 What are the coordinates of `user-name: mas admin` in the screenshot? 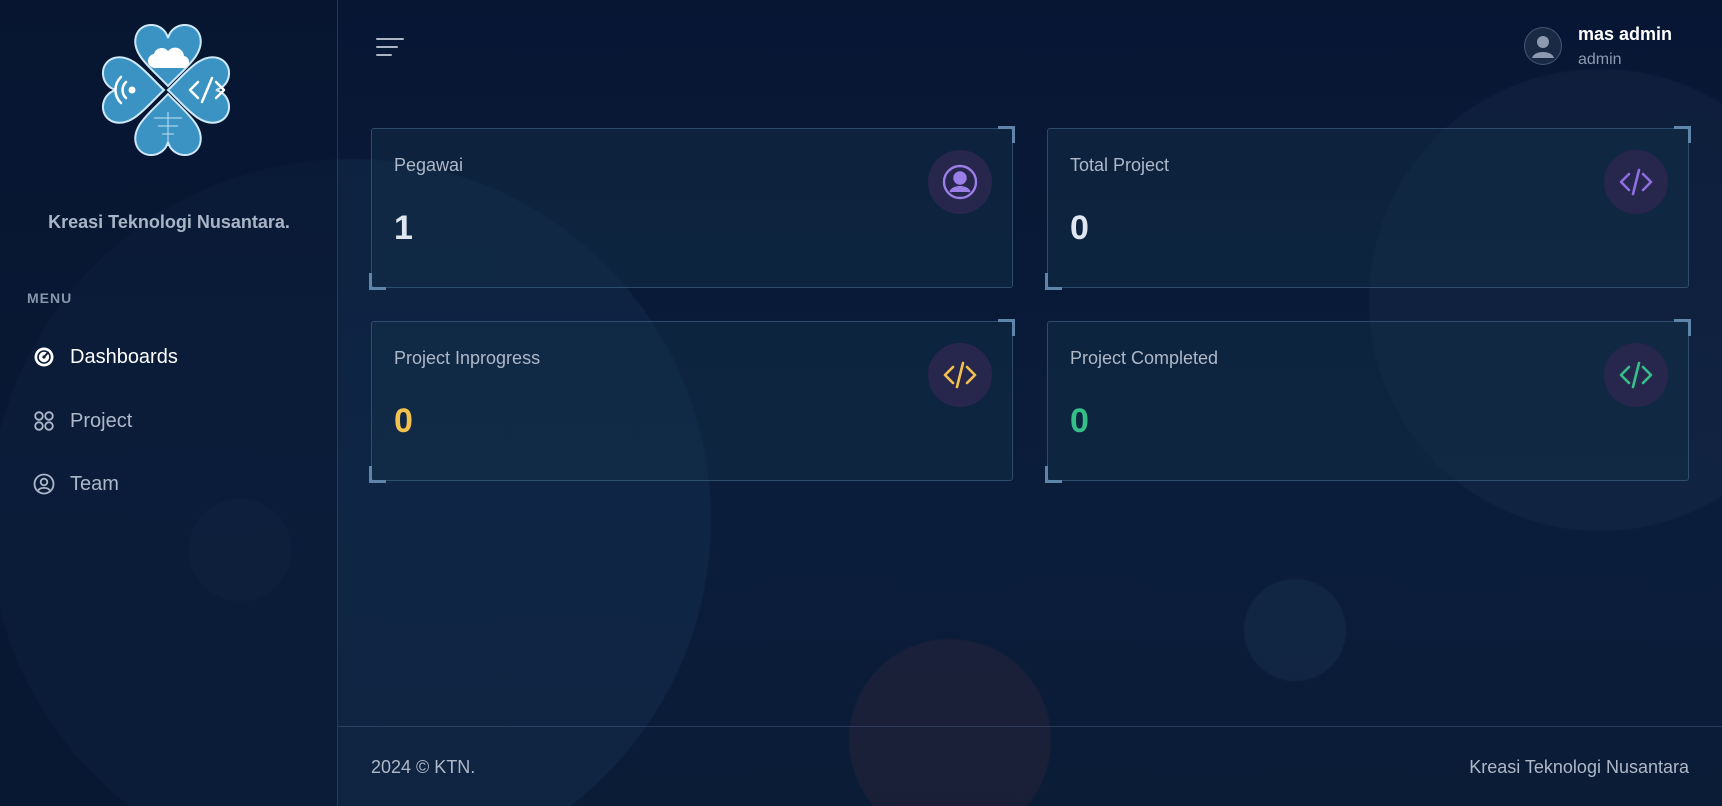 It's located at (1624, 34).